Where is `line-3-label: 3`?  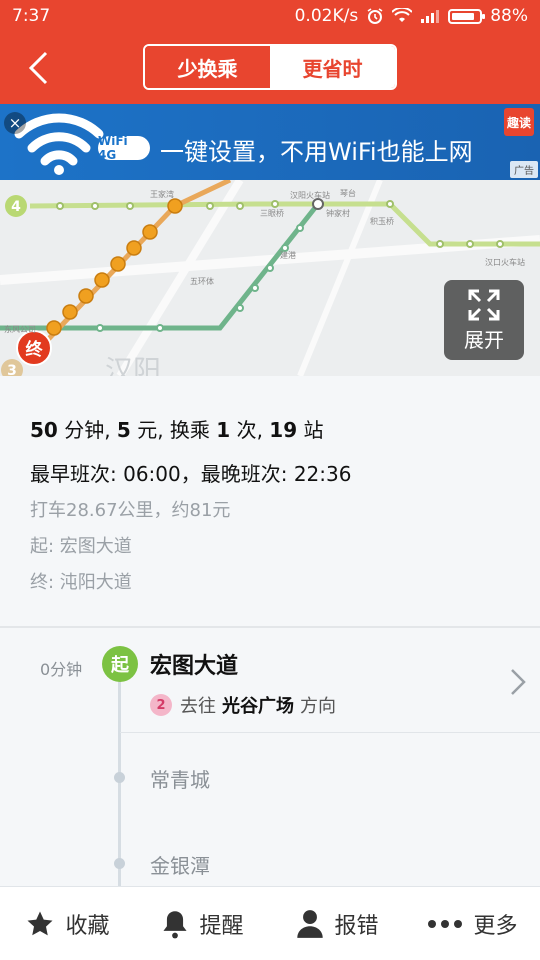 line-3-label: 3 is located at coordinates (12, 369).